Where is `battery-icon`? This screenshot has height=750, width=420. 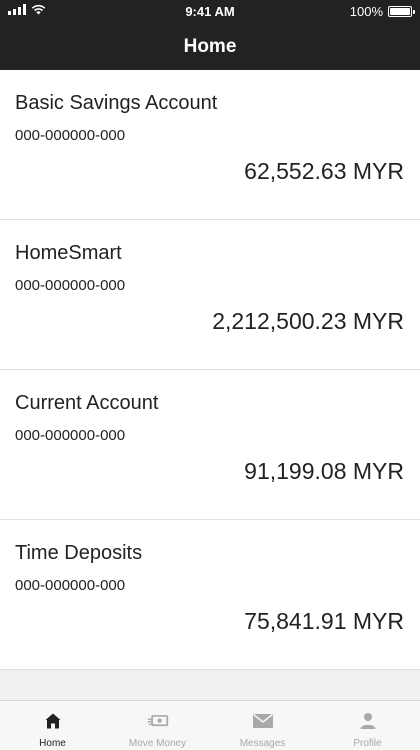
battery-icon is located at coordinates (401, 11).